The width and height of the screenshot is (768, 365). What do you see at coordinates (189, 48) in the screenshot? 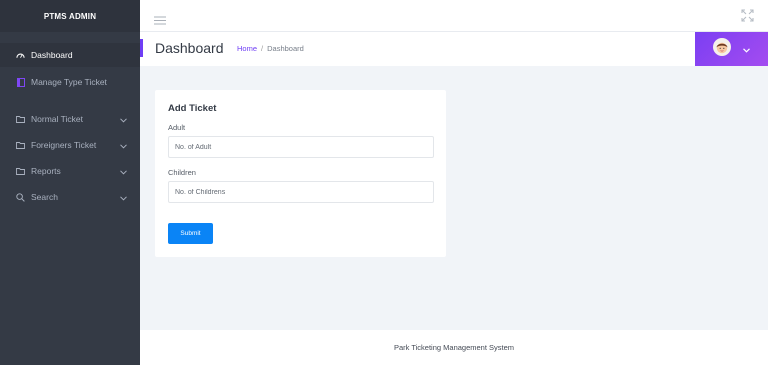
I see `page-title: Dashboard` at bounding box center [189, 48].